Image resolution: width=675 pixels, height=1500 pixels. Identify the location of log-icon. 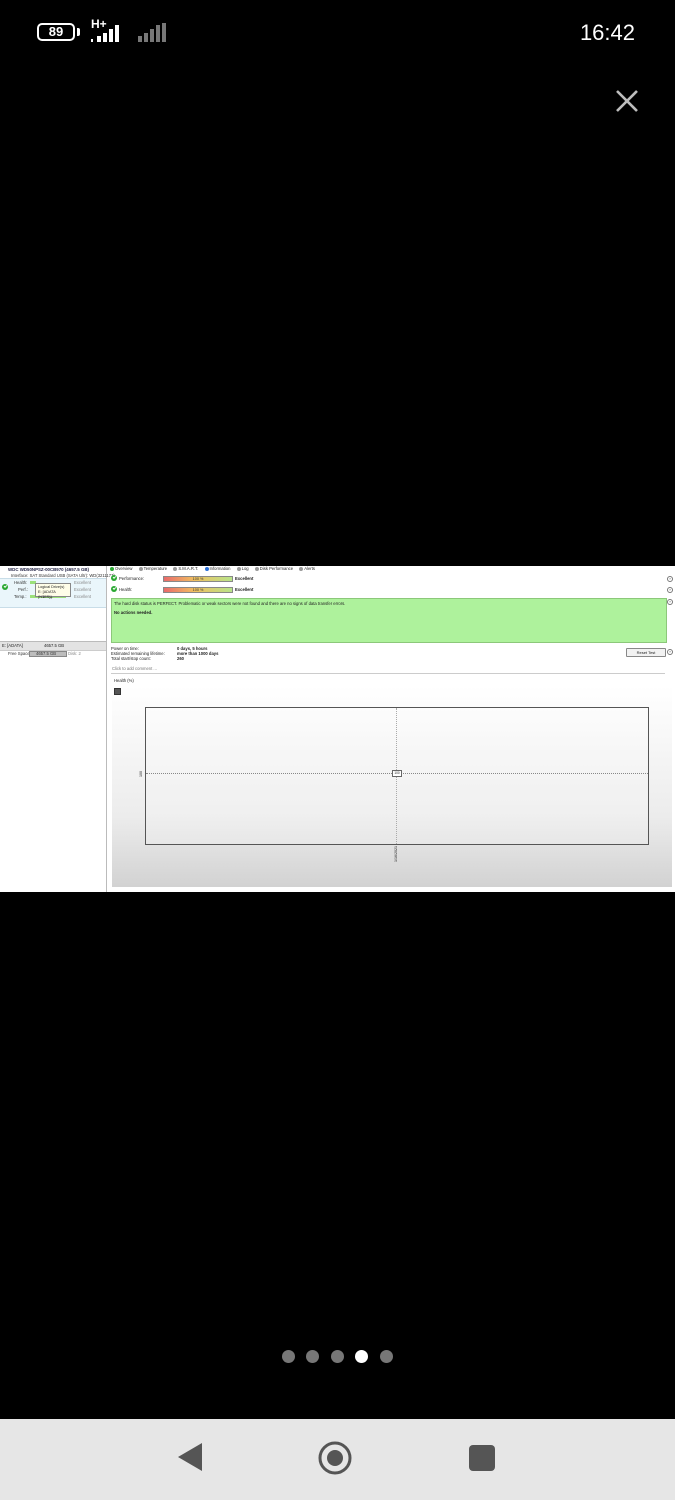
(238, 568).